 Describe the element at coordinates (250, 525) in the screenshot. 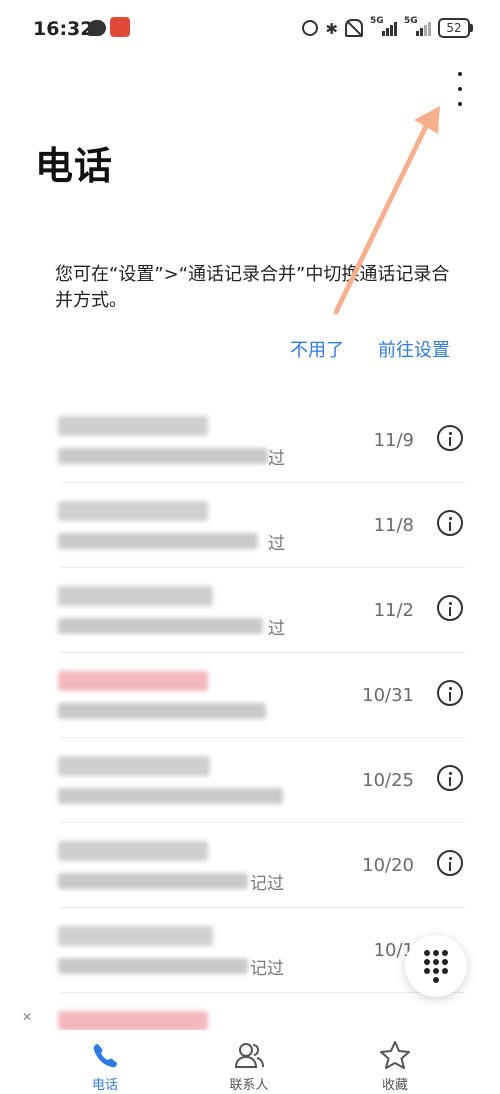

I see `call-log-row: 过 11/8` at that location.